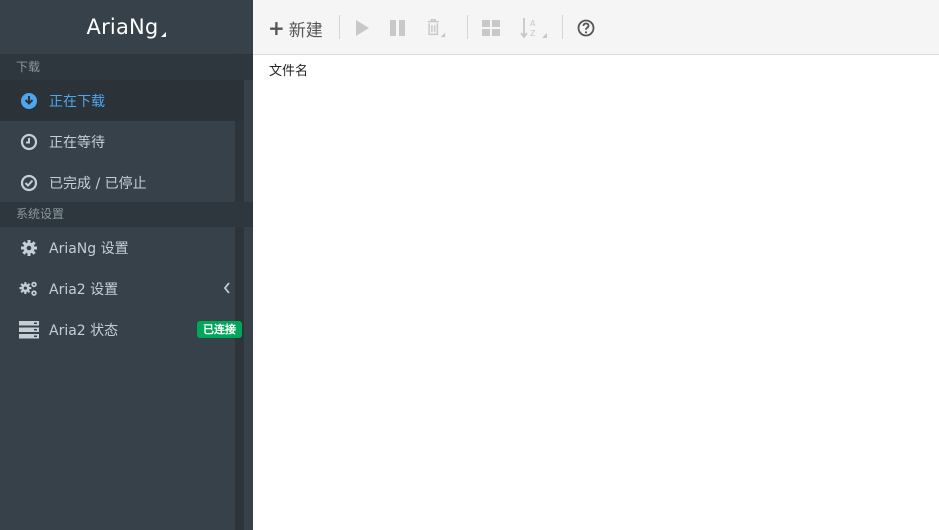  Describe the element at coordinates (126, 214) in the screenshot. I see `section-header-settings: 系统设置` at that location.